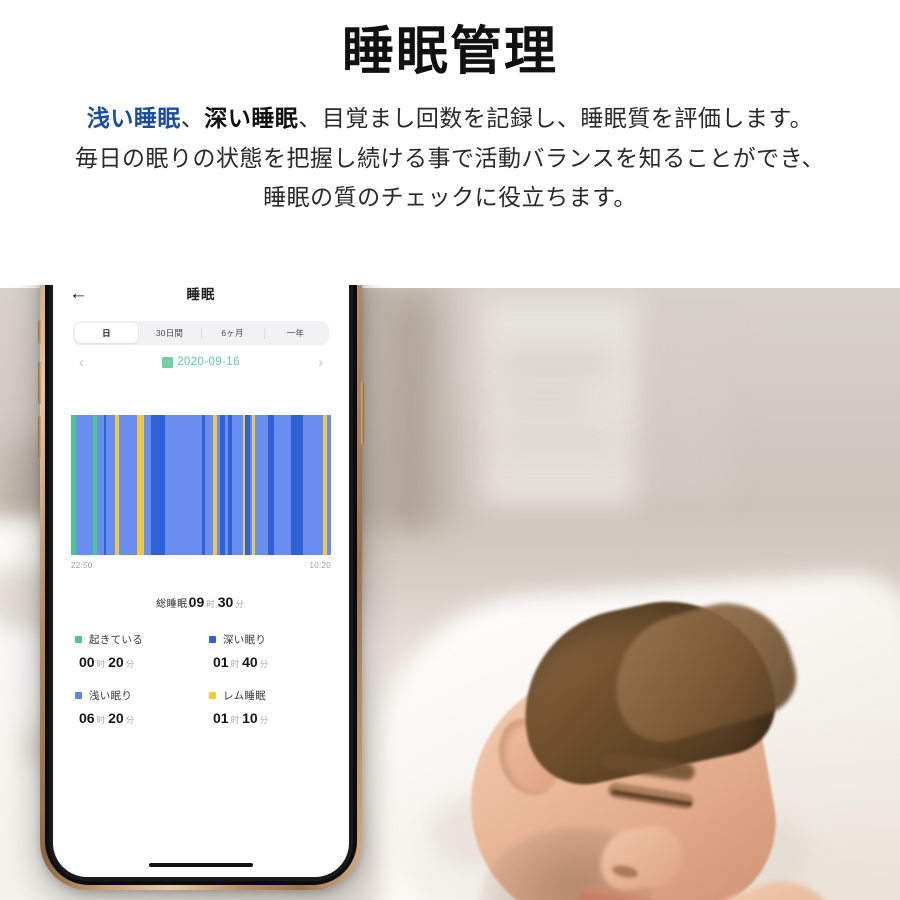 This screenshot has height=900, width=900. What do you see at coordinates (221, 662) in the screenshot?
I see `deep-hours: 01` at bounding box center [221, 662].